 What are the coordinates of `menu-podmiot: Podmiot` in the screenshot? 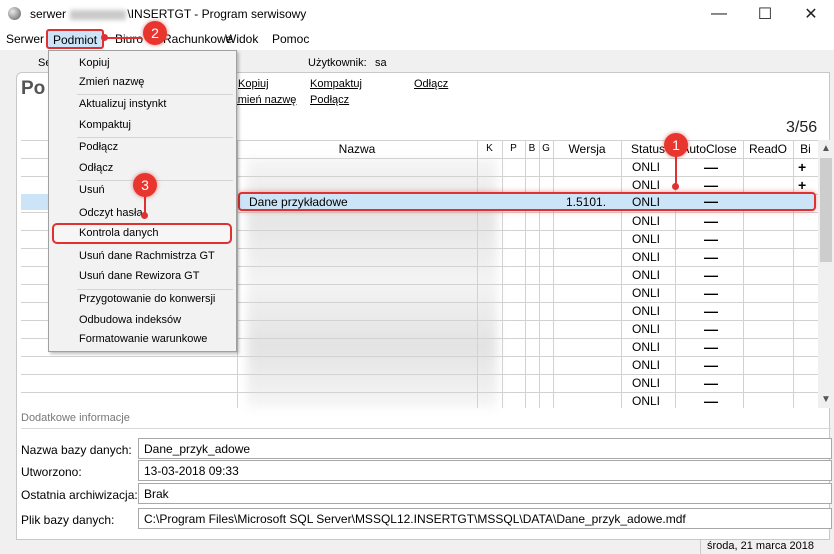 It's located at (75, 39).